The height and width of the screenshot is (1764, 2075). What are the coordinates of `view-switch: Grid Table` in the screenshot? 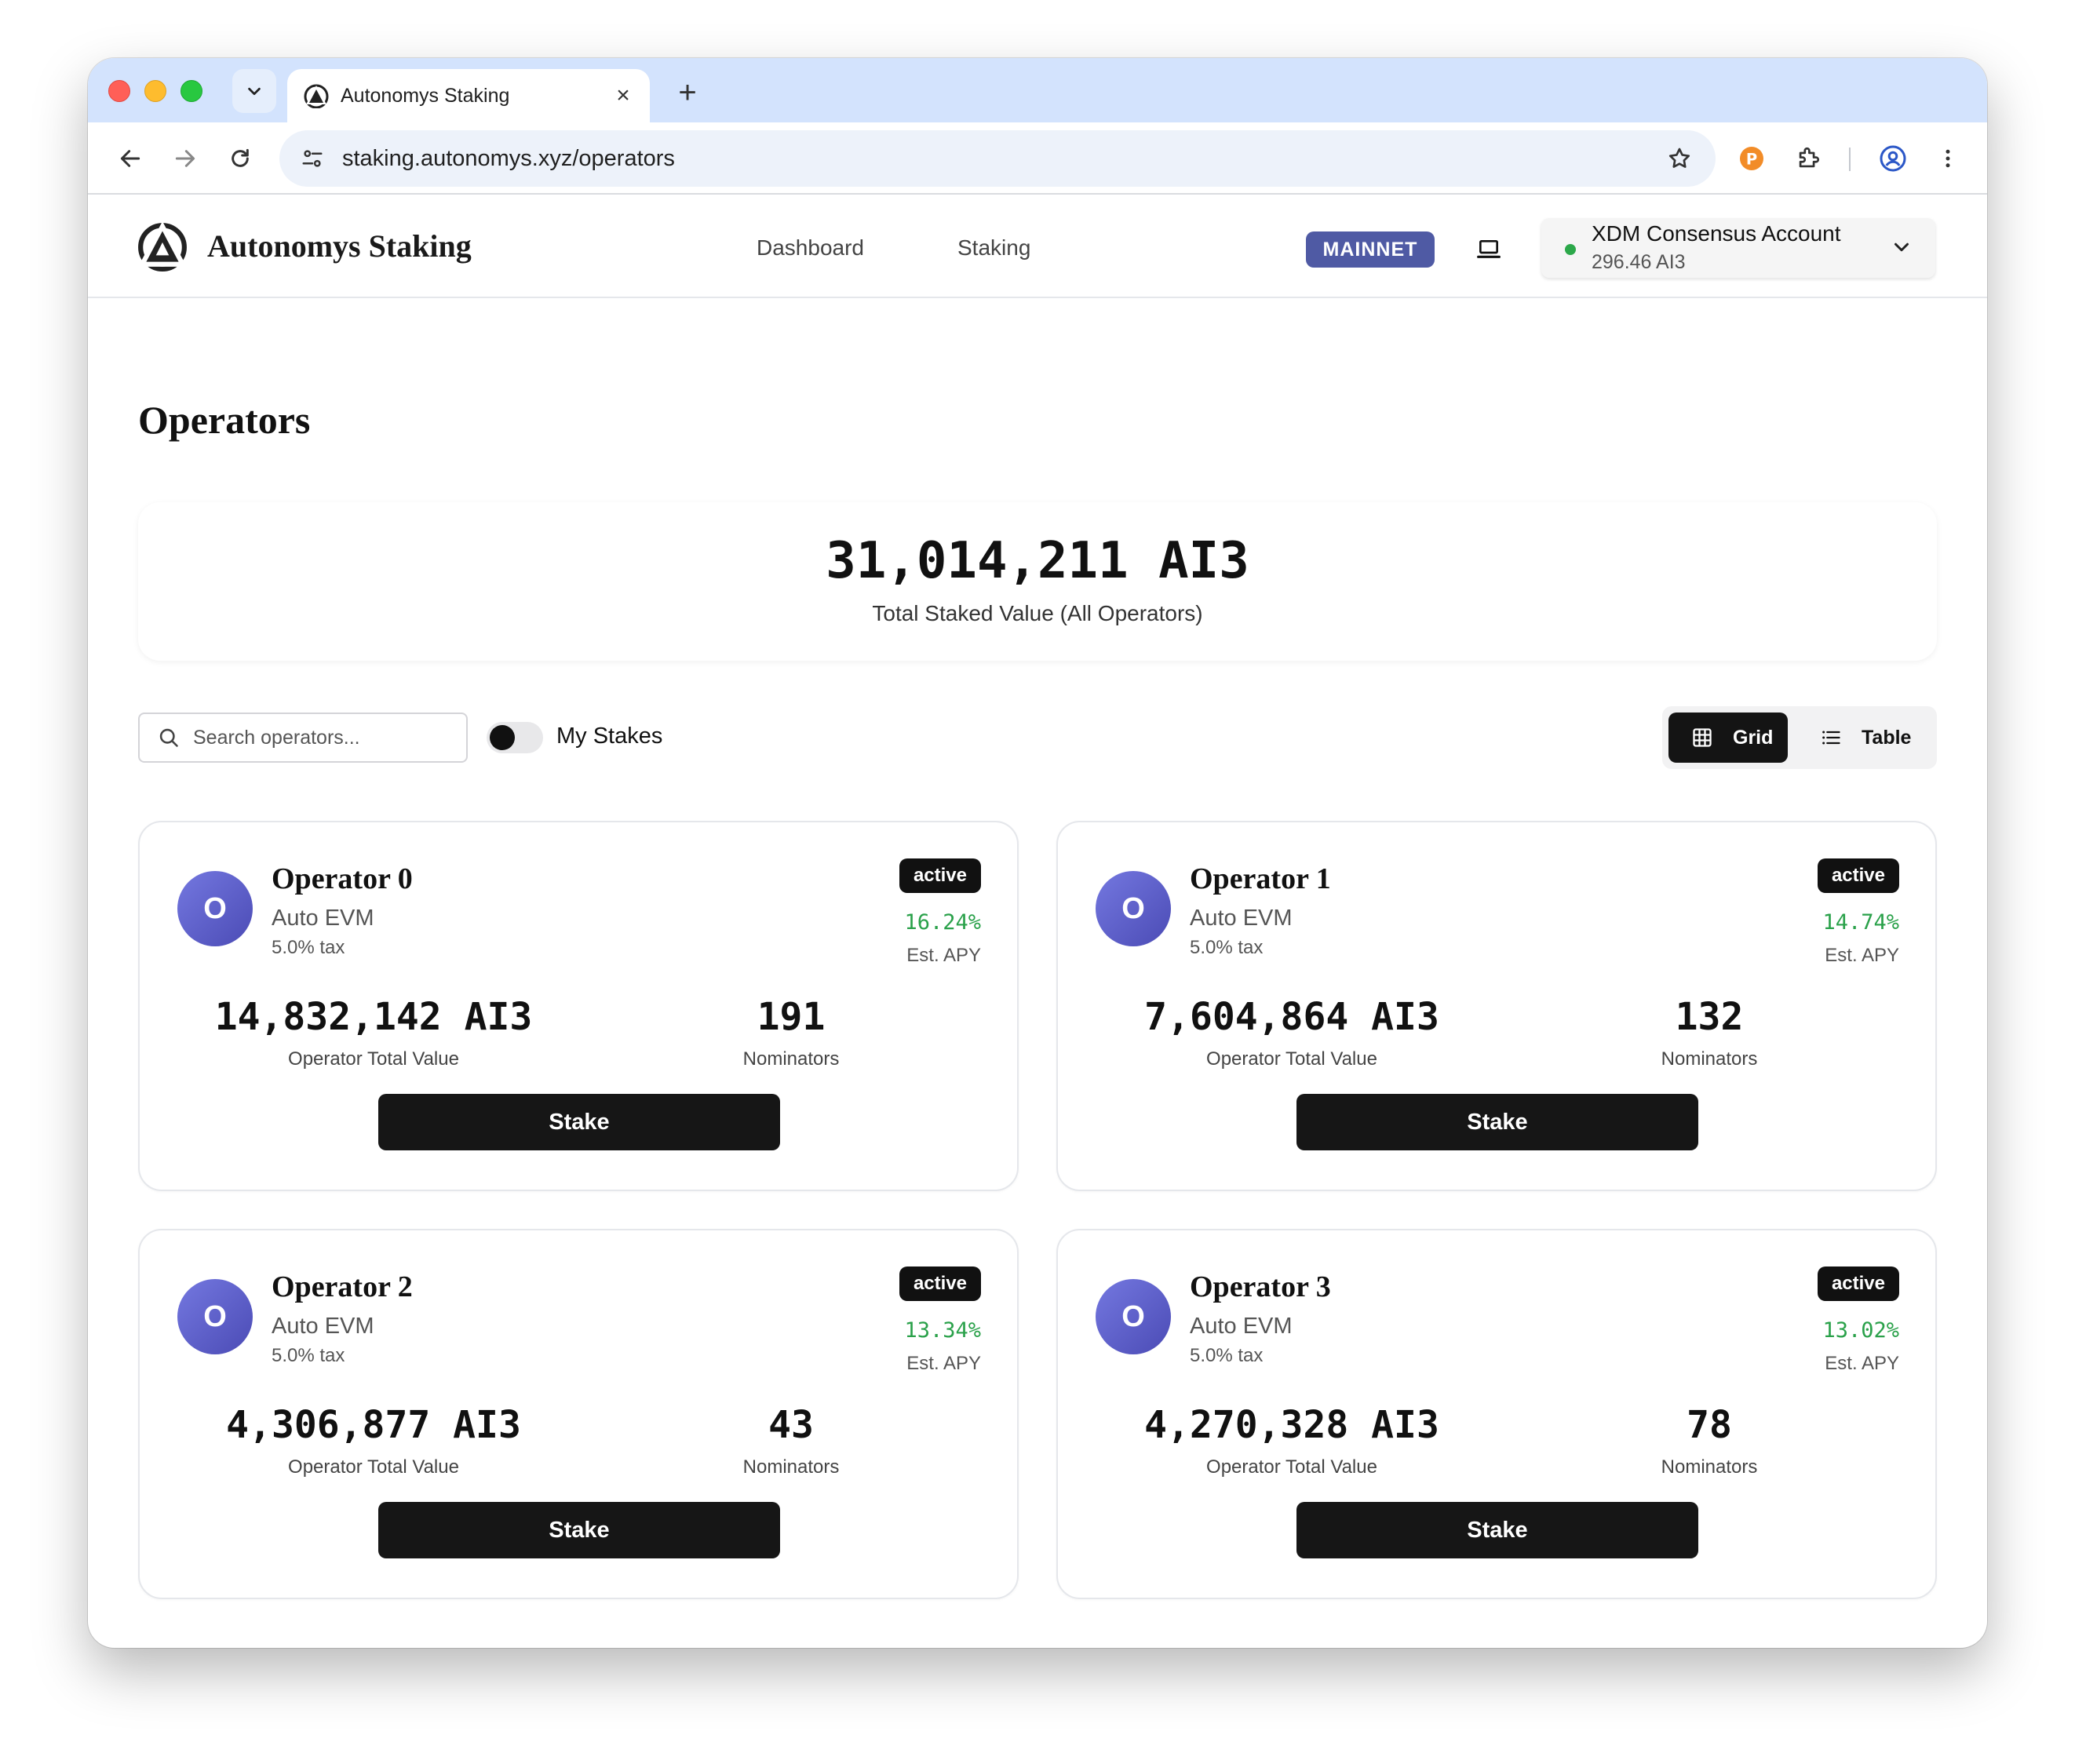 It's located at (1799, 737).